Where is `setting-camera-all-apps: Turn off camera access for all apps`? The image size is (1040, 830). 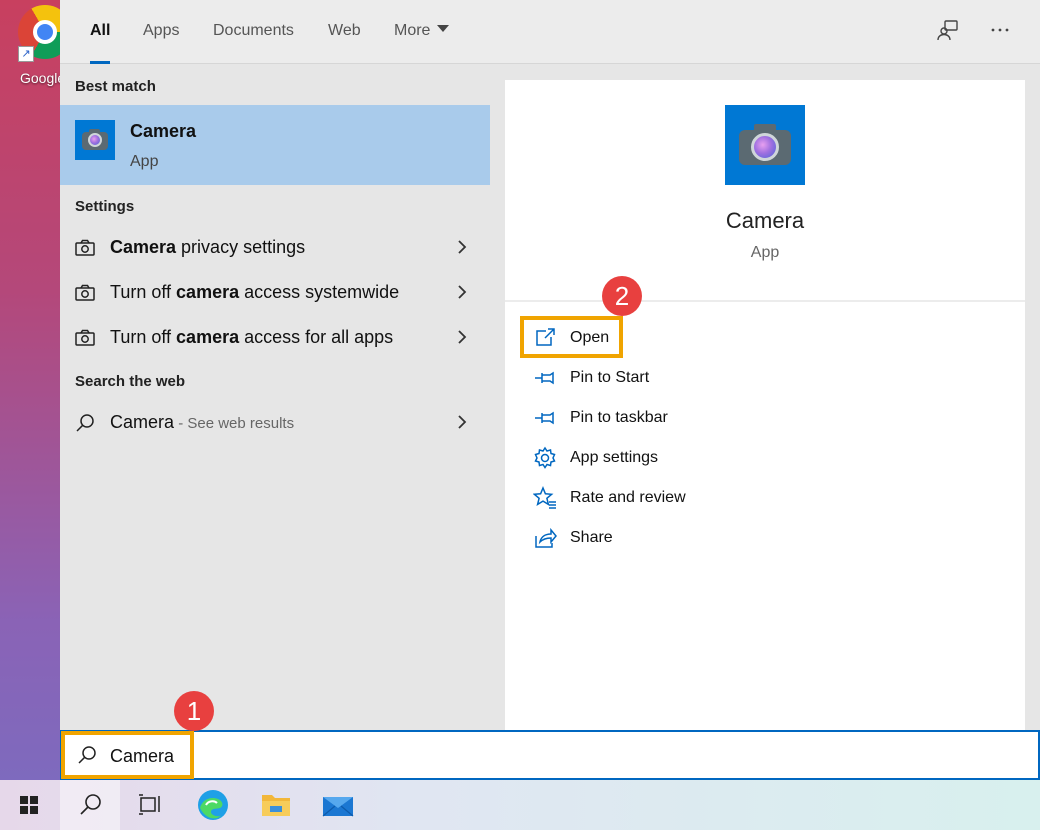
setting-camera-all-apps: Turn off camera access for all apps is located at coordinates (275, 338).